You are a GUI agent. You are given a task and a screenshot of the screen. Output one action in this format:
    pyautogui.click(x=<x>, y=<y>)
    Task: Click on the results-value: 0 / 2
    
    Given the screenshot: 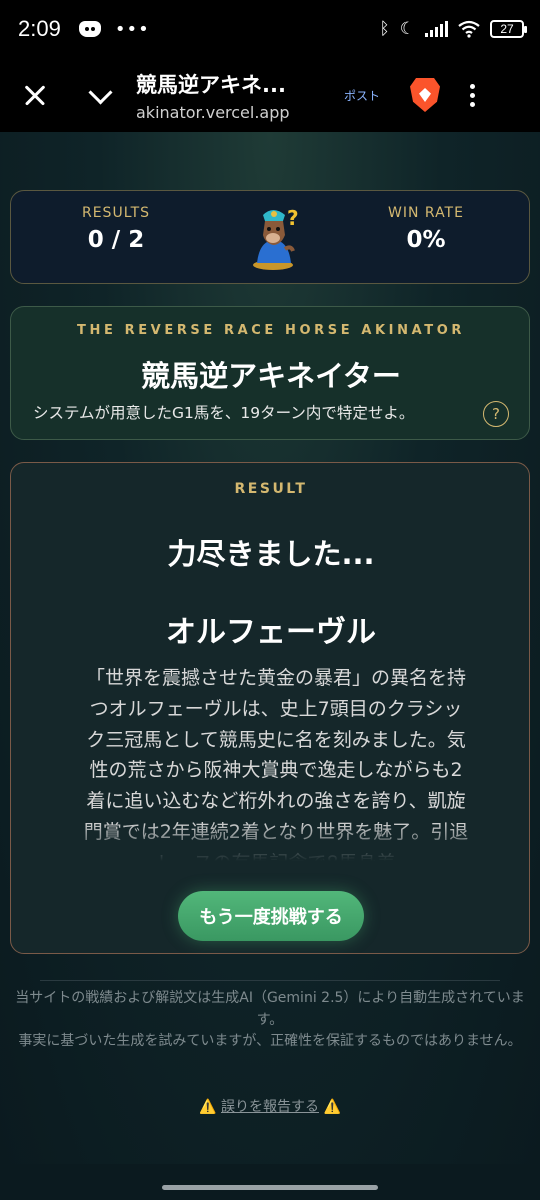 What is the action you would take?
    pyautogui.click(x=116, y=240)
    